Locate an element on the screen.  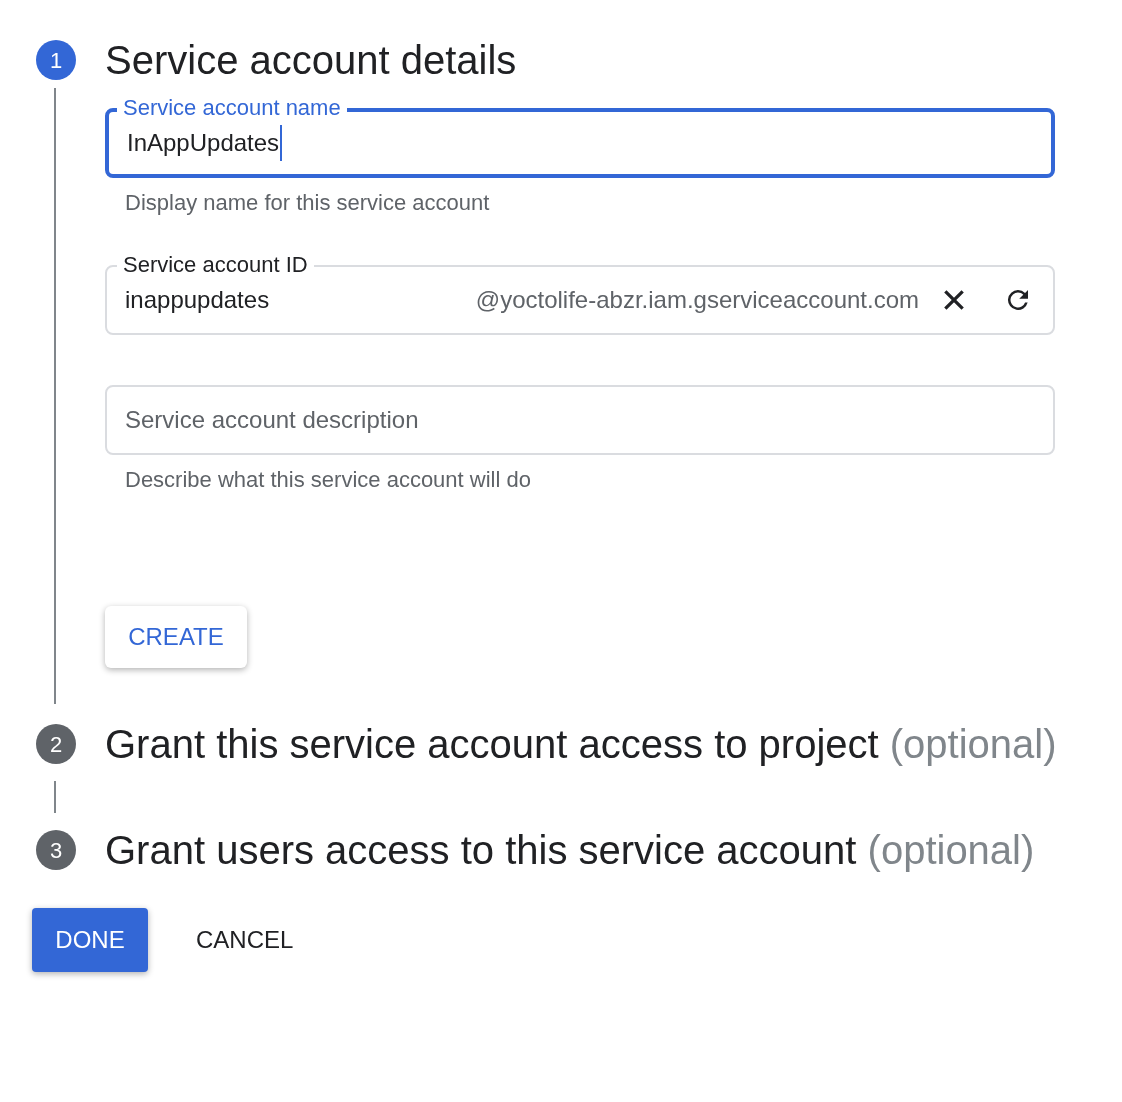
step-title: Grant this service account access to project (optional) is located at coordinates (581, 744).